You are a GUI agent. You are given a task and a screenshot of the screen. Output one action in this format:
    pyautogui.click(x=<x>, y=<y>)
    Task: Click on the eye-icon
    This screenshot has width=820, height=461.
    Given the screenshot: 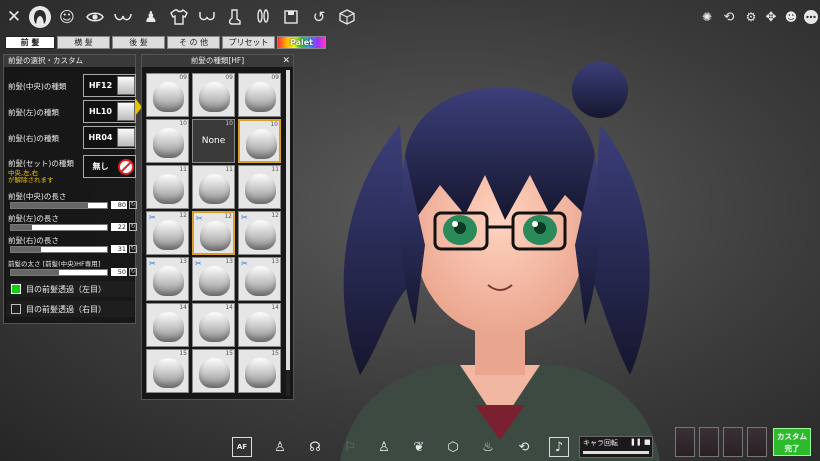 What is the action you would take?
    pyautogui.click(x=95, y=17)
    